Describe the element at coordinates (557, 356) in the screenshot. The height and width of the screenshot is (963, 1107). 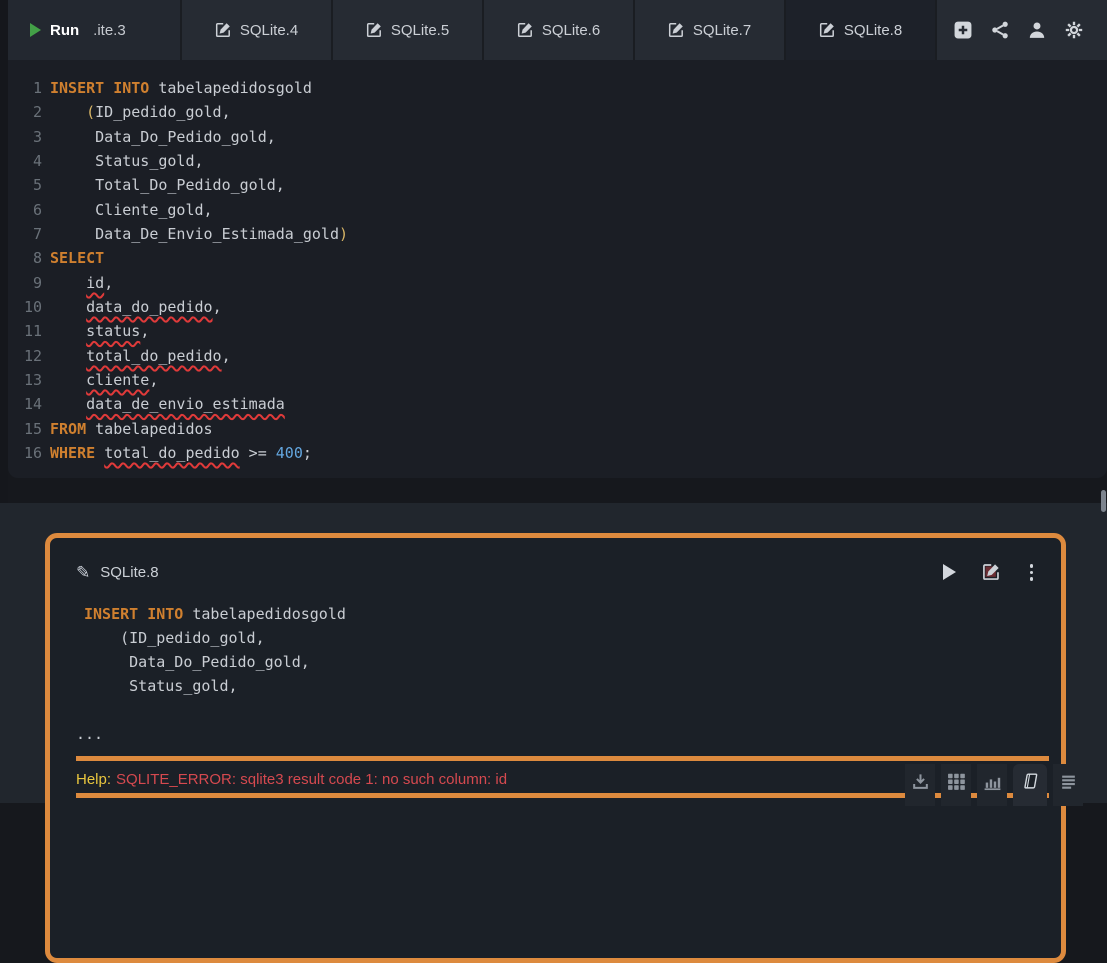
I see `code-line: 12 total_do_pedido,` at that location.